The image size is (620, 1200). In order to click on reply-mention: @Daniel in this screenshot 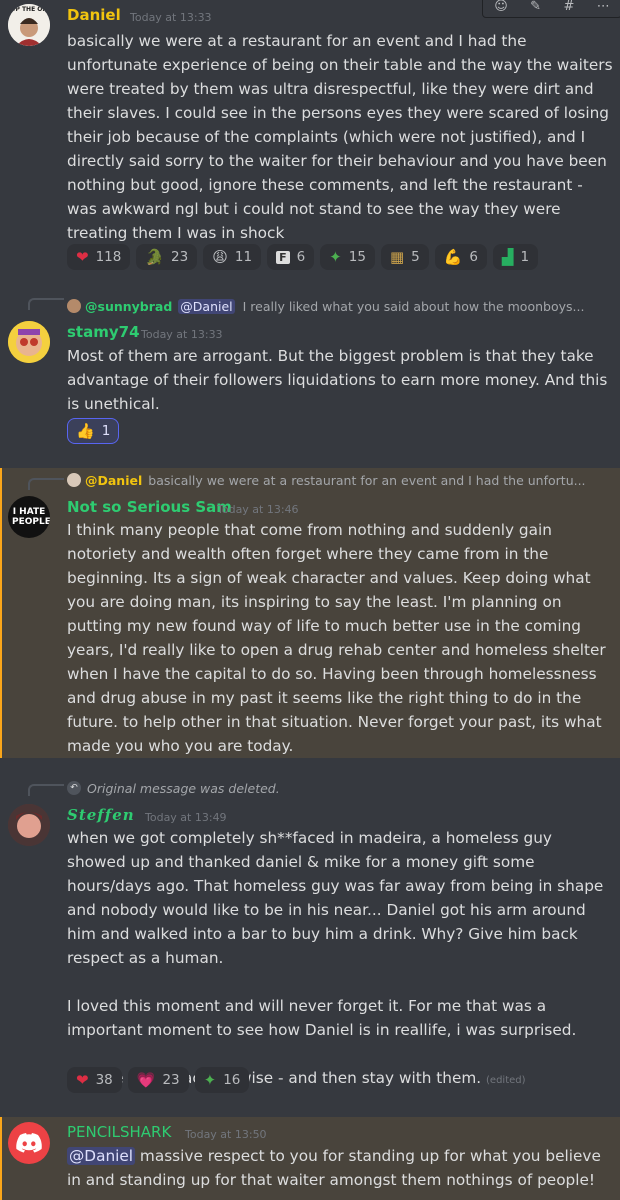, I will do `click(206, 306)`.